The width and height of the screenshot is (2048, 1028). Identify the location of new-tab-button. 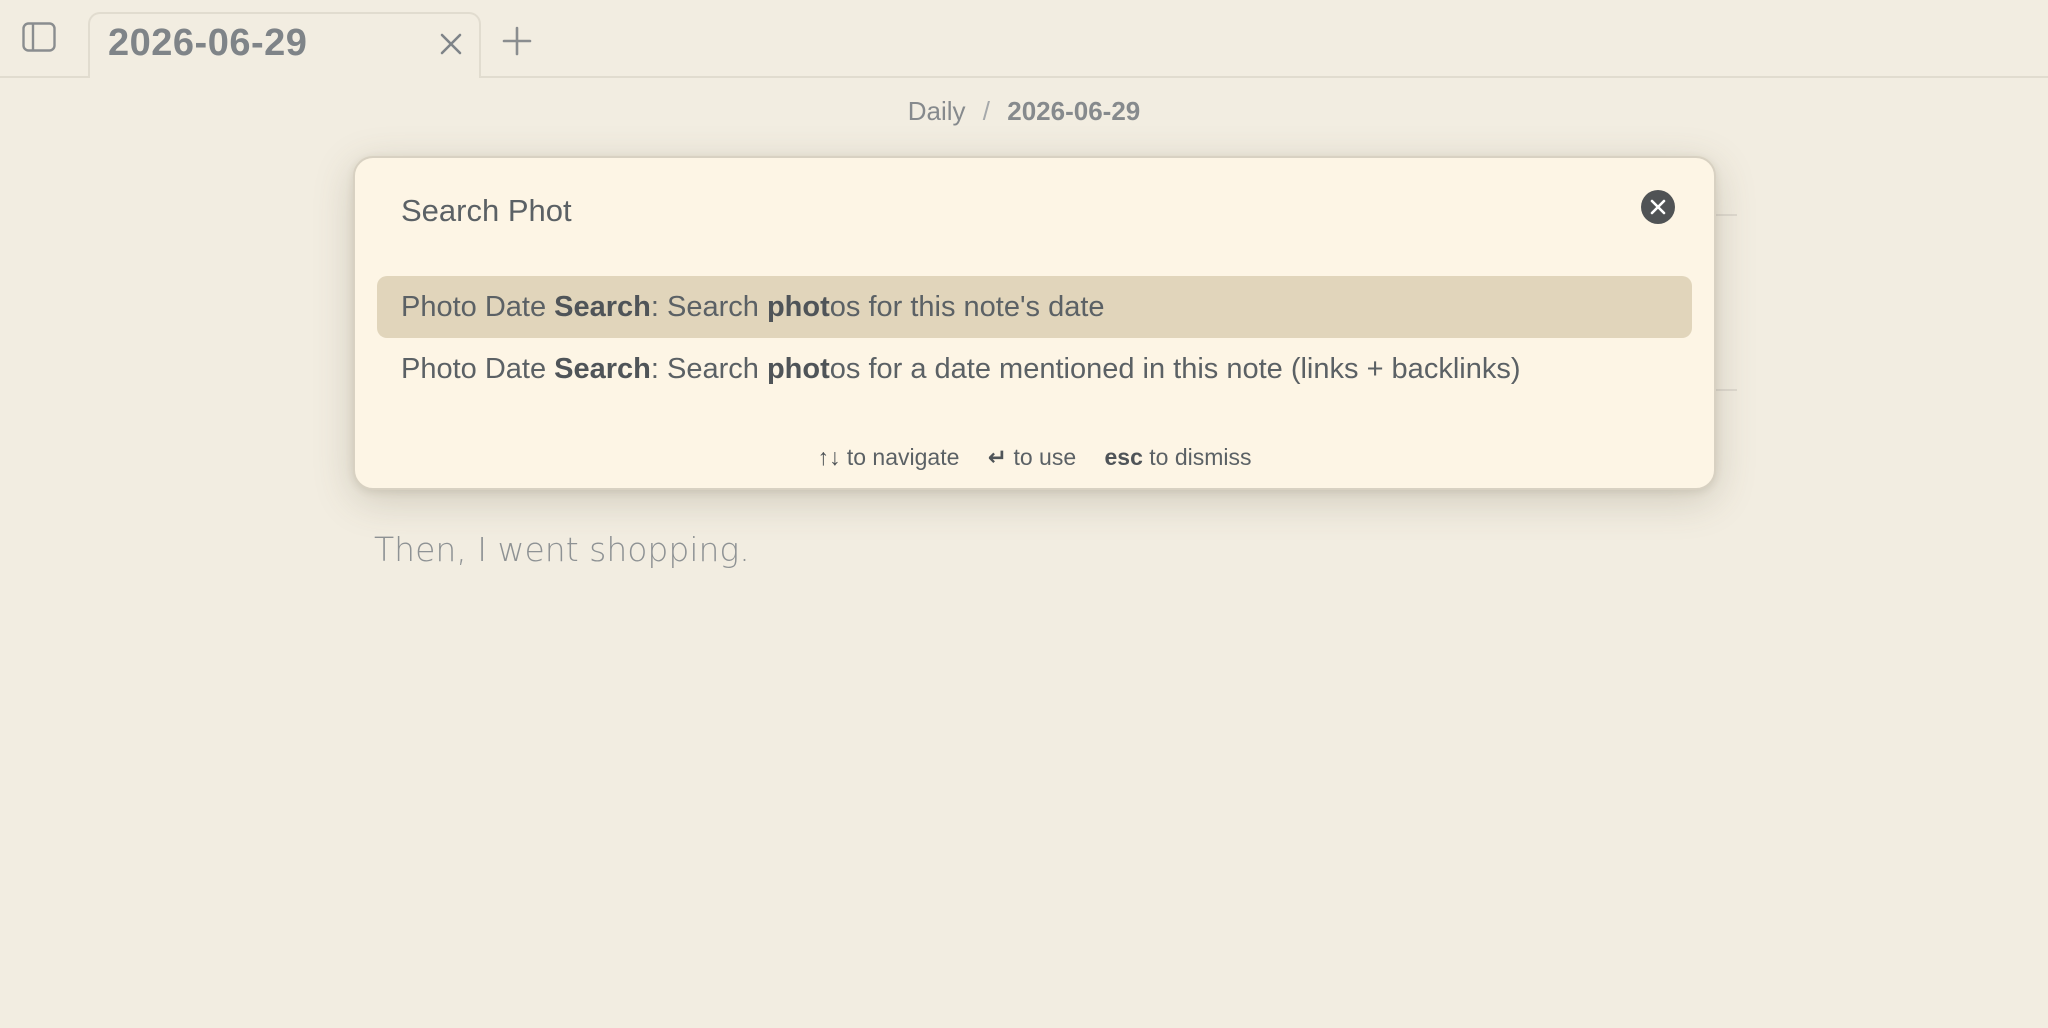
(517, 41).